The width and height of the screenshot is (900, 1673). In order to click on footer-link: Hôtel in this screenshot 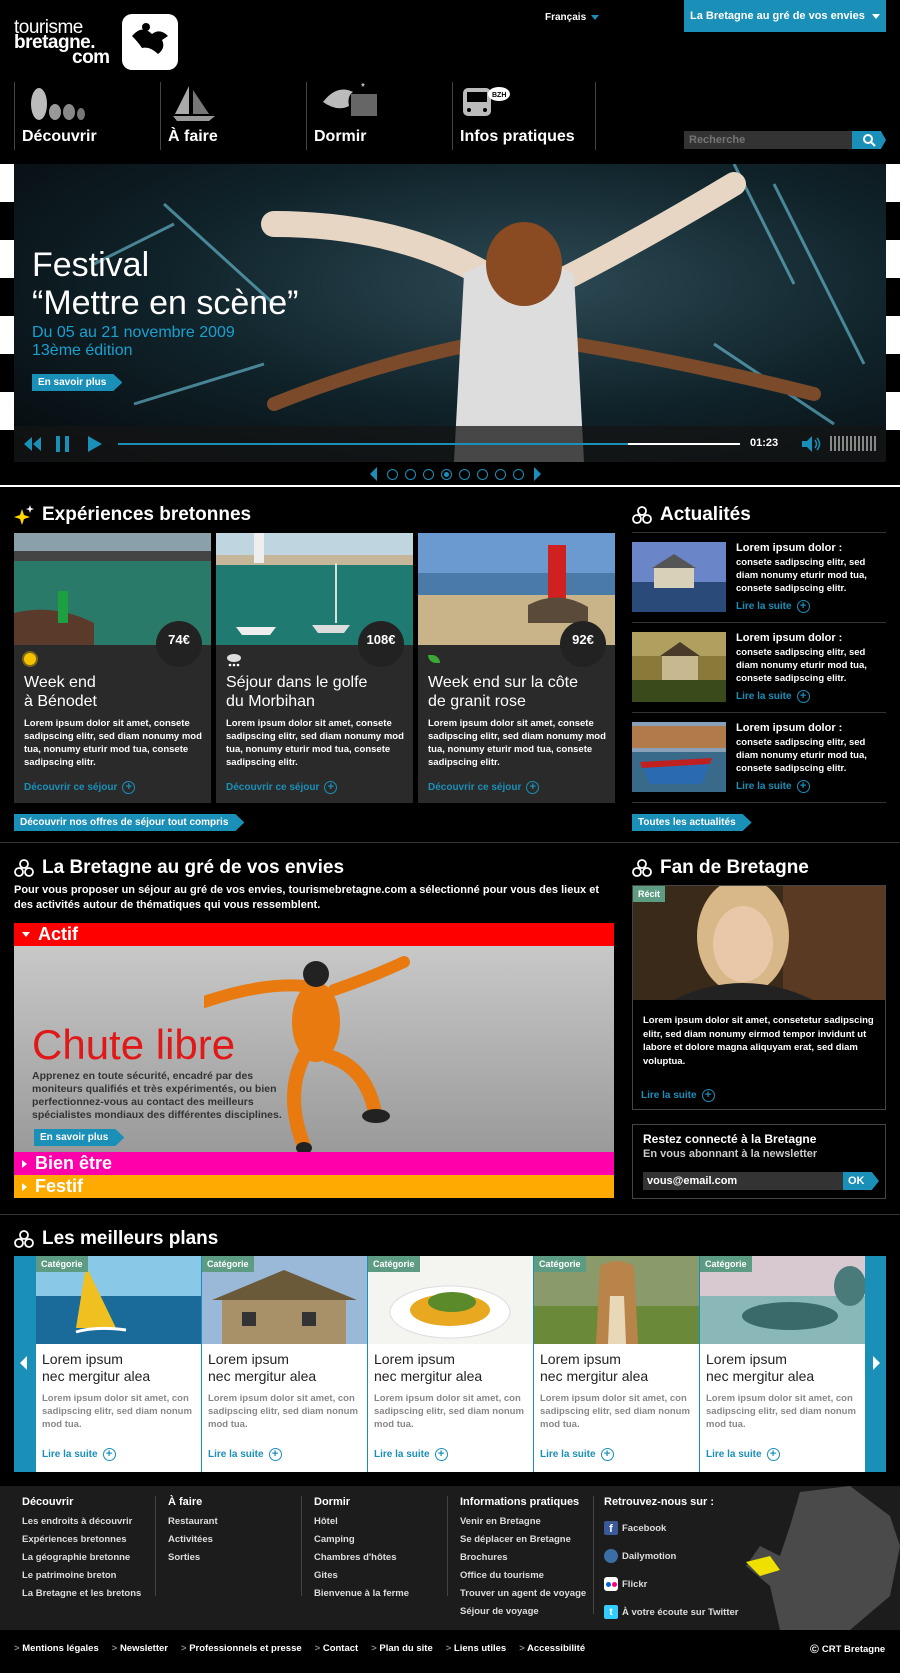, I will do `click(380, 1521)`.